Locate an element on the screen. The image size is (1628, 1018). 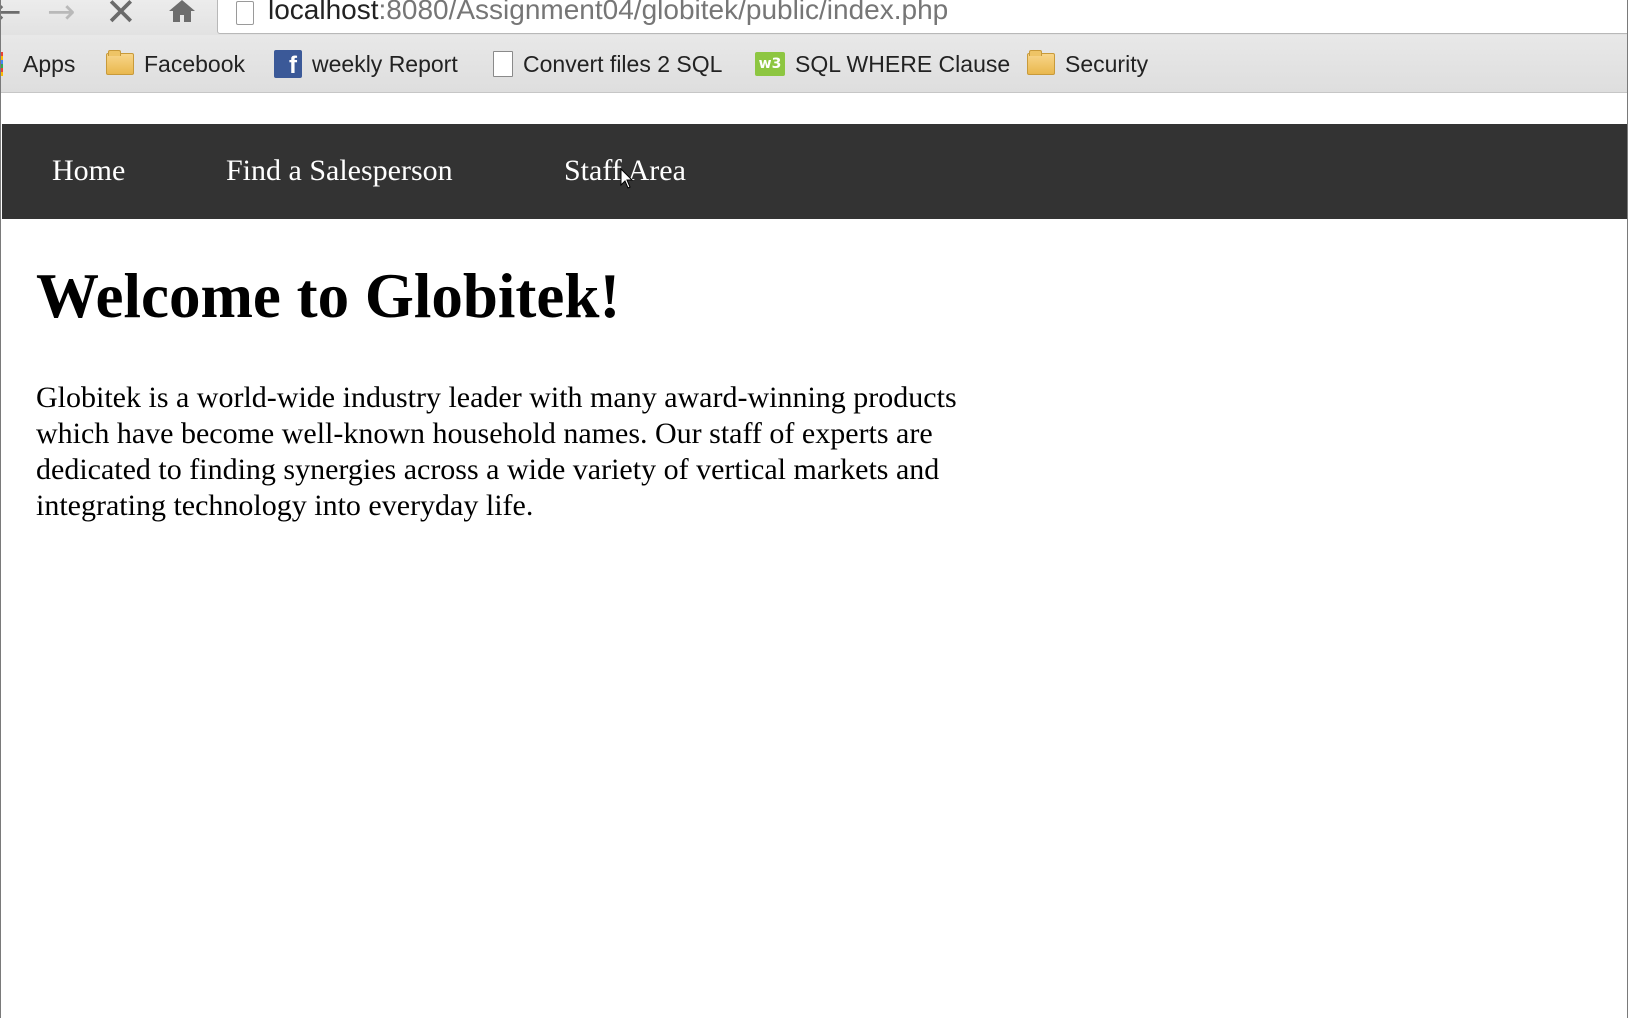
bookmark-label: weekly Report is located at coordinates (385, 63).